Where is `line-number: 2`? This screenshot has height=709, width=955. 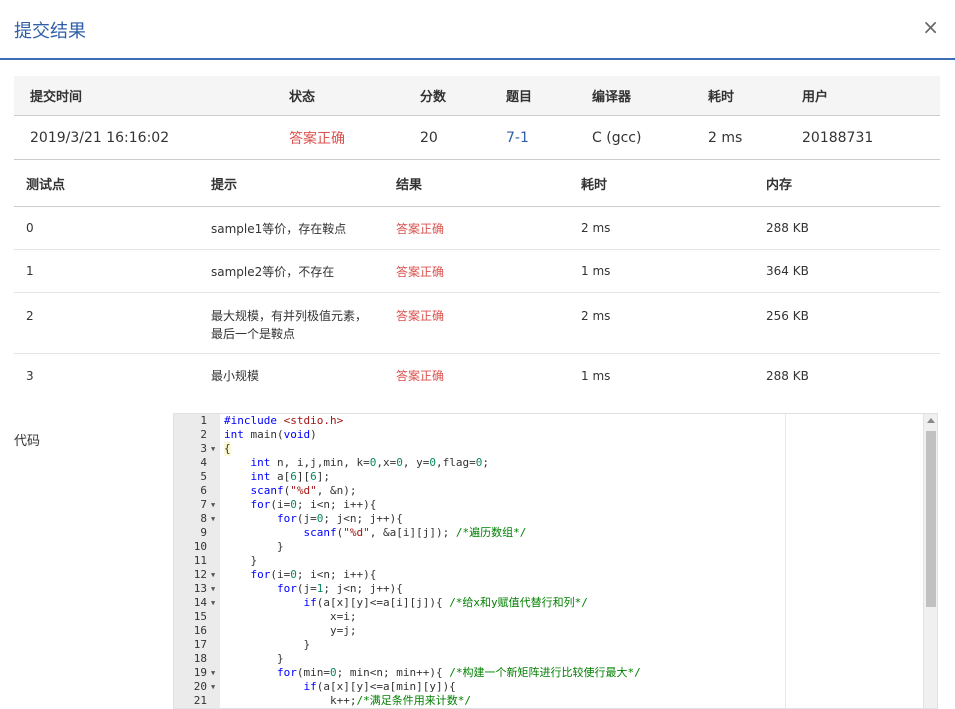 line-number: 2 is located at coordinates (203, 434).